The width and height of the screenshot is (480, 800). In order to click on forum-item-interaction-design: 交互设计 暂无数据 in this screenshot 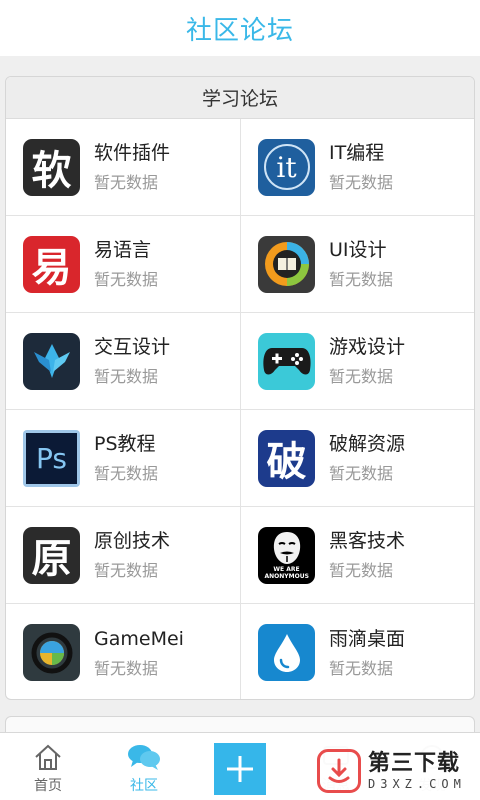, I will do `click(123, 361)`.